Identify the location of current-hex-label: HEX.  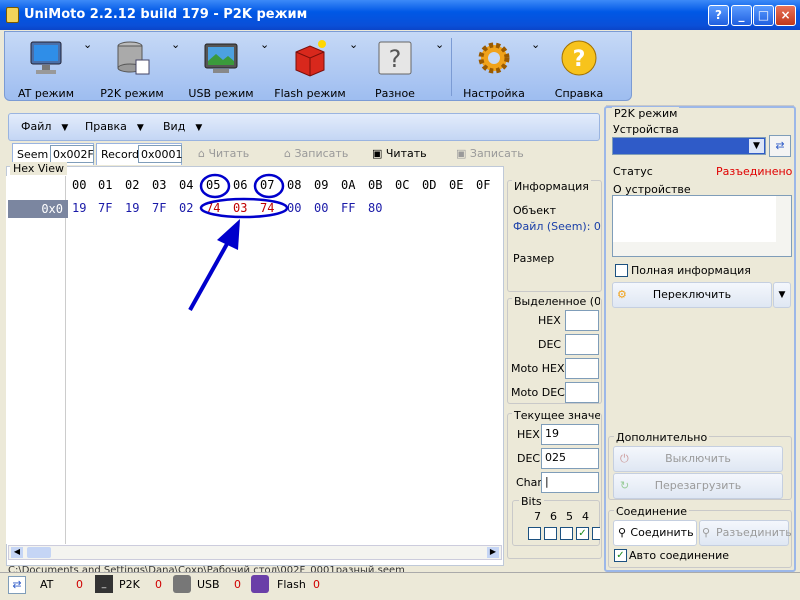
(528, 434).